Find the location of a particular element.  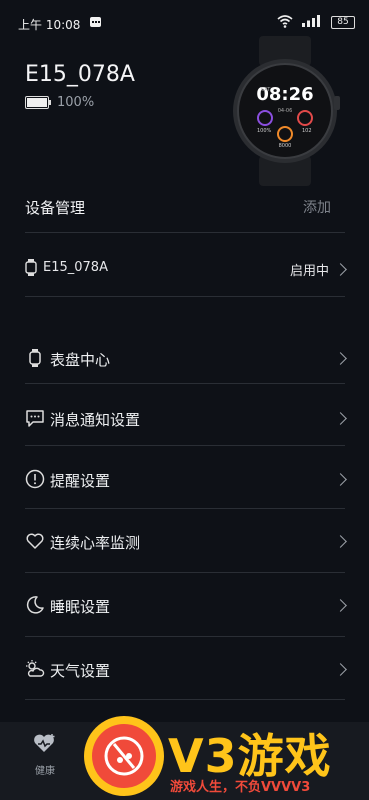

battery-percent: 100% is located at coordinates (76, 102).